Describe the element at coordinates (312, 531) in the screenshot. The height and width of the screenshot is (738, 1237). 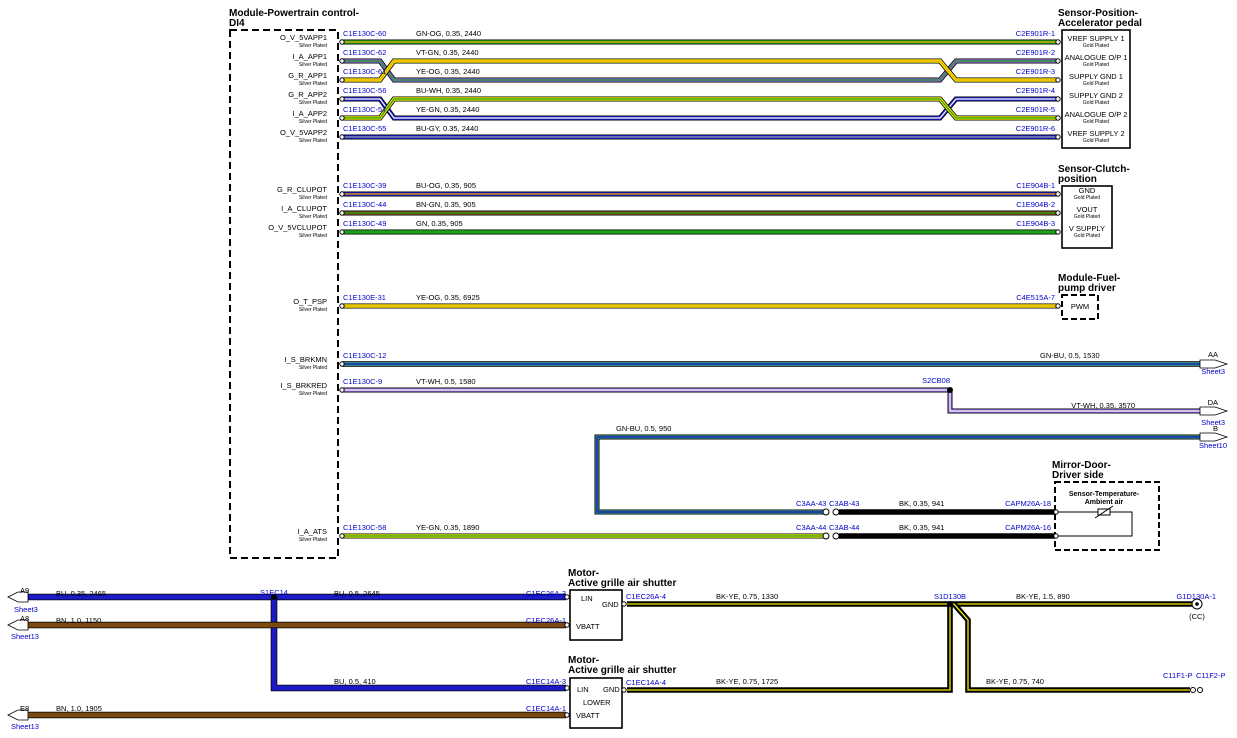
I see `pcm-wire-12-pin-label: I_A_ATS` at that location.